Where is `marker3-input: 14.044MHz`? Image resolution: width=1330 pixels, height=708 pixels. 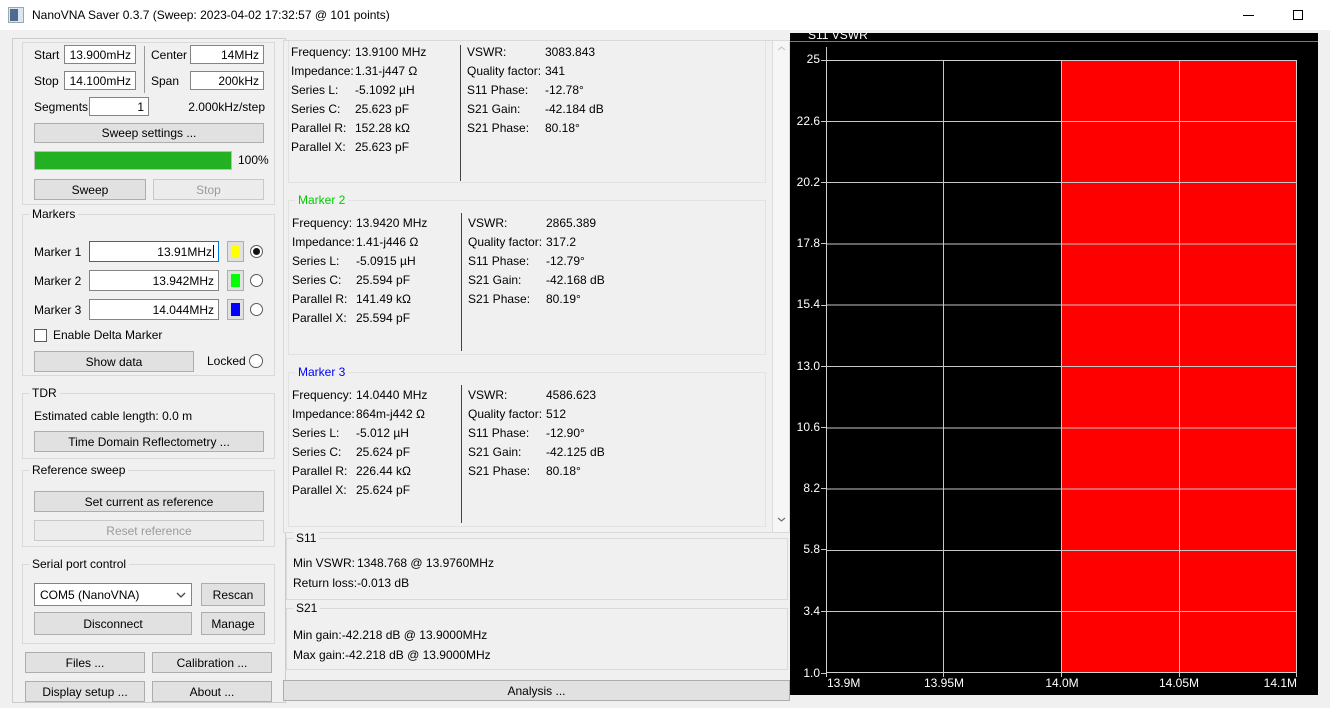
marker3-input: 14.044MHz is located at coordinates (154, 309).